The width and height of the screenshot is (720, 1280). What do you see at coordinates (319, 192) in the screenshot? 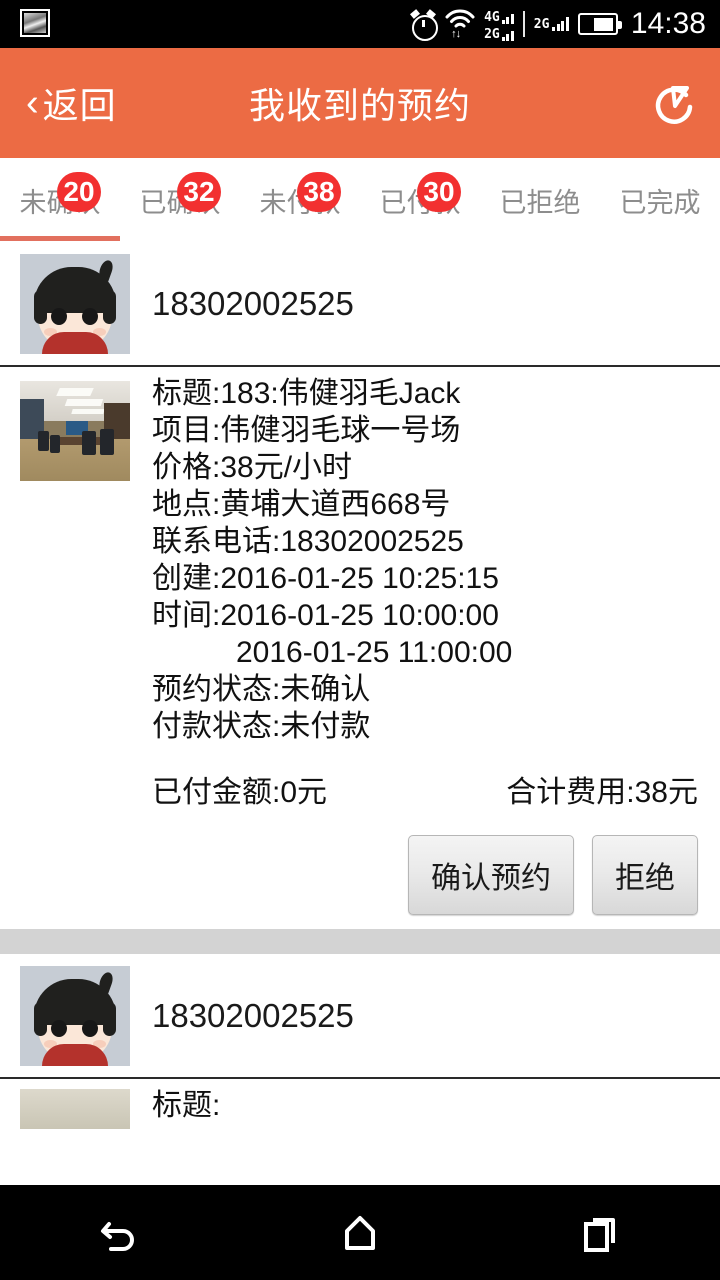
I see `tab-badge-weifukuan: 38` at bounding box center [319, 192].